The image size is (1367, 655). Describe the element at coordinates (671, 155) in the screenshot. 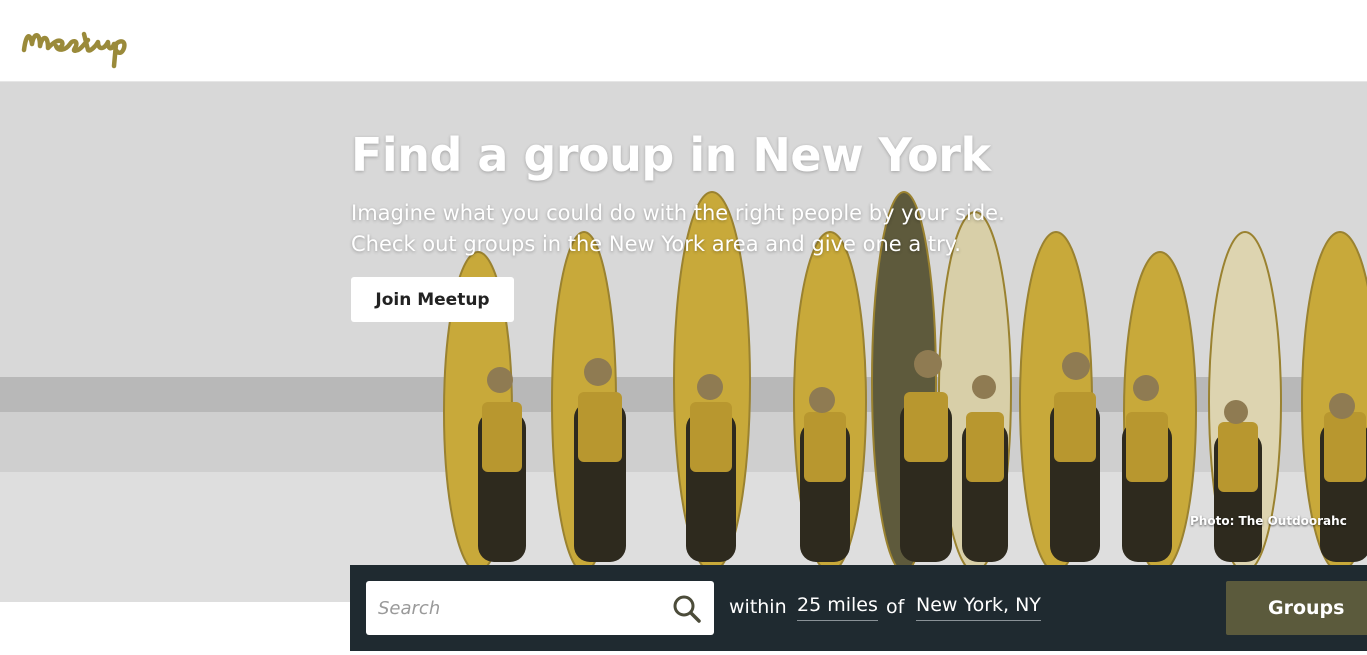

I see `page-title: Find a group in New York` at that location.